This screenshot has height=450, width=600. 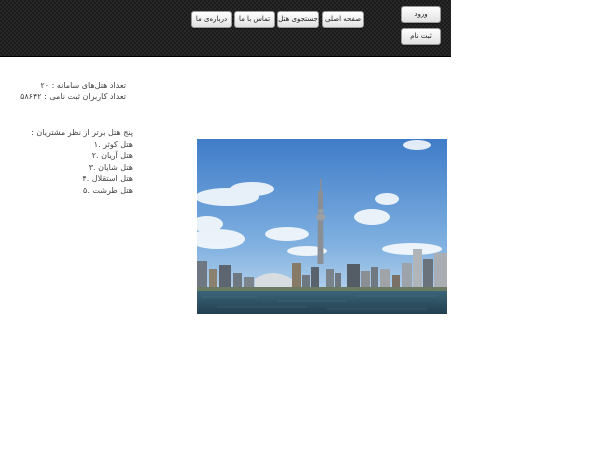 I want to click on hotel-count-text: تعداد هتل‌های سامانه : ۲۰, so click(x=83, y=85).